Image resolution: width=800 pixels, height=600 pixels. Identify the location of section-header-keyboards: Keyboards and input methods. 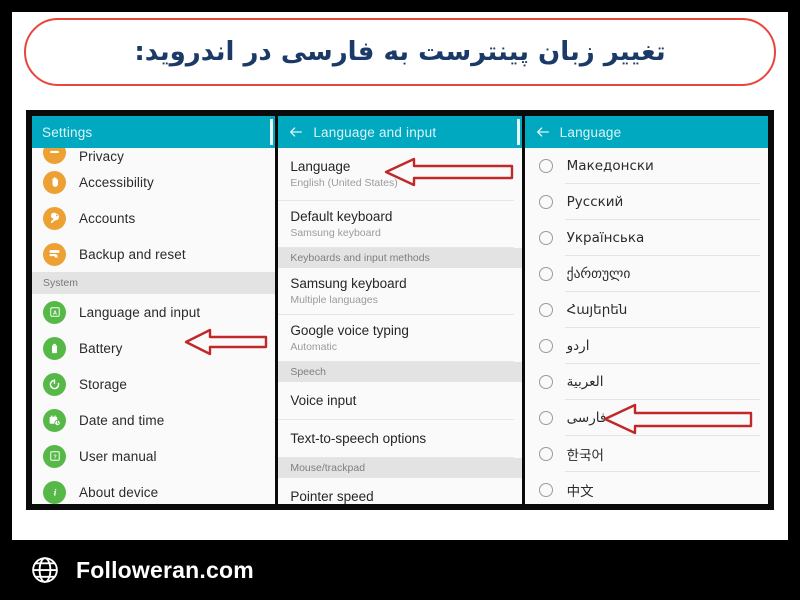
(400, 258).